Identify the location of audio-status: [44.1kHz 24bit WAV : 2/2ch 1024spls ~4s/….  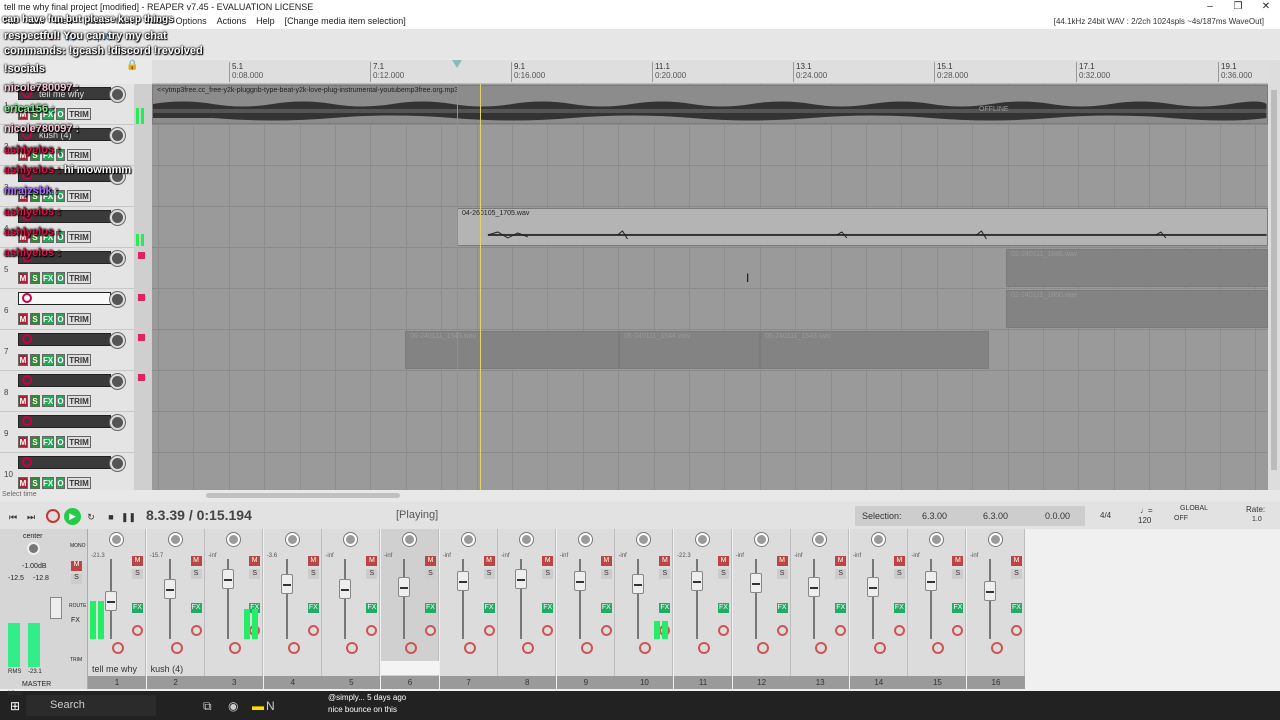
(1159, 21).